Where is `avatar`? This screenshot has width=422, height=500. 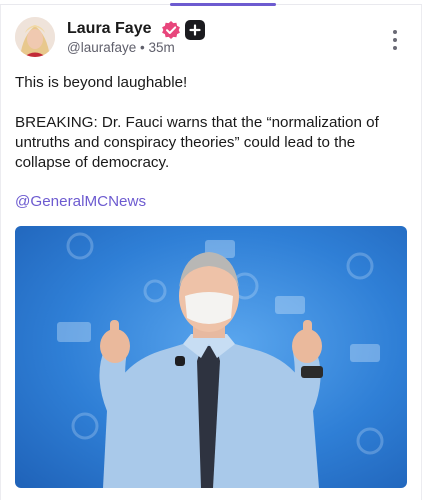 avatar is located at coordinates (35, 37).